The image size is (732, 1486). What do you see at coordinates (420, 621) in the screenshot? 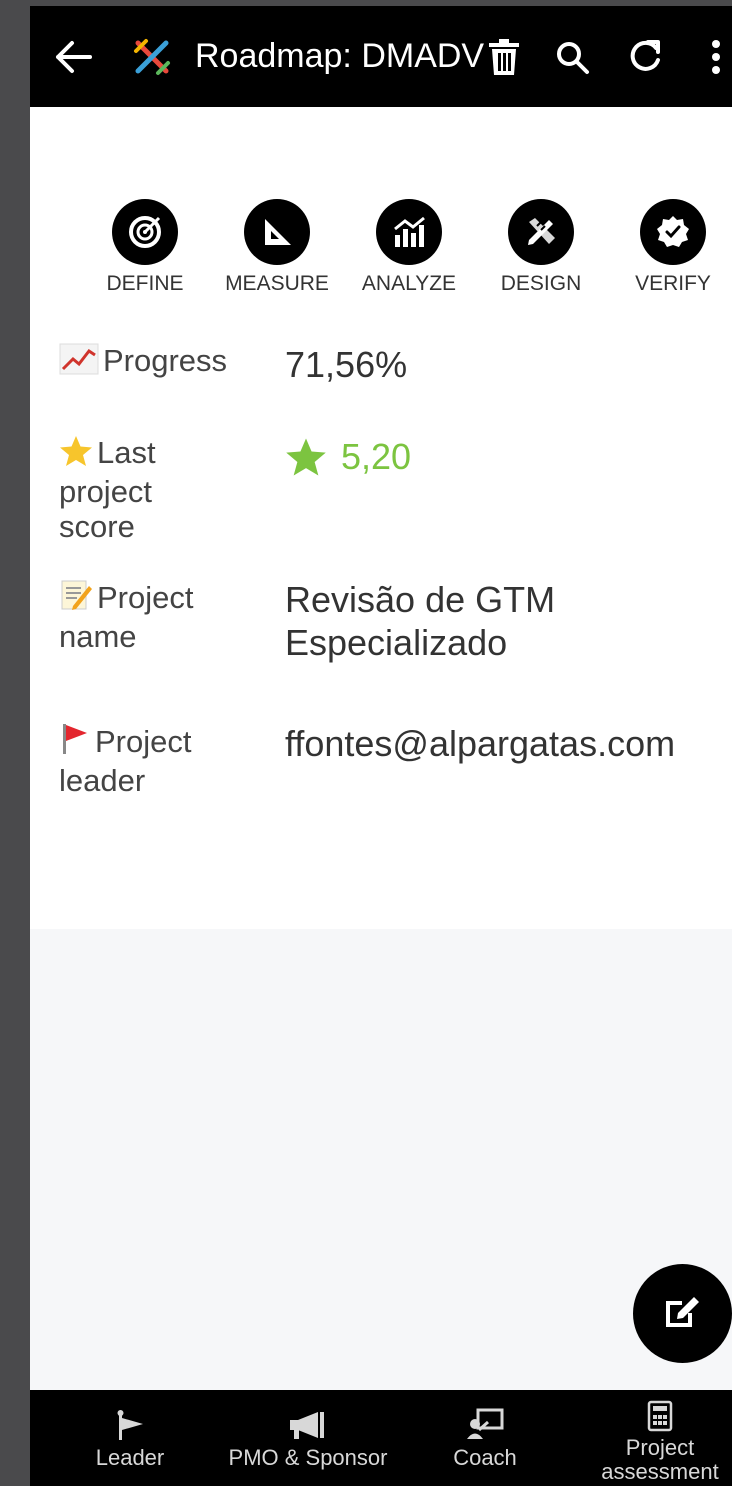
I see `project-name-value: Revisão de GTM Especializado` at bounding box center [420, 621].